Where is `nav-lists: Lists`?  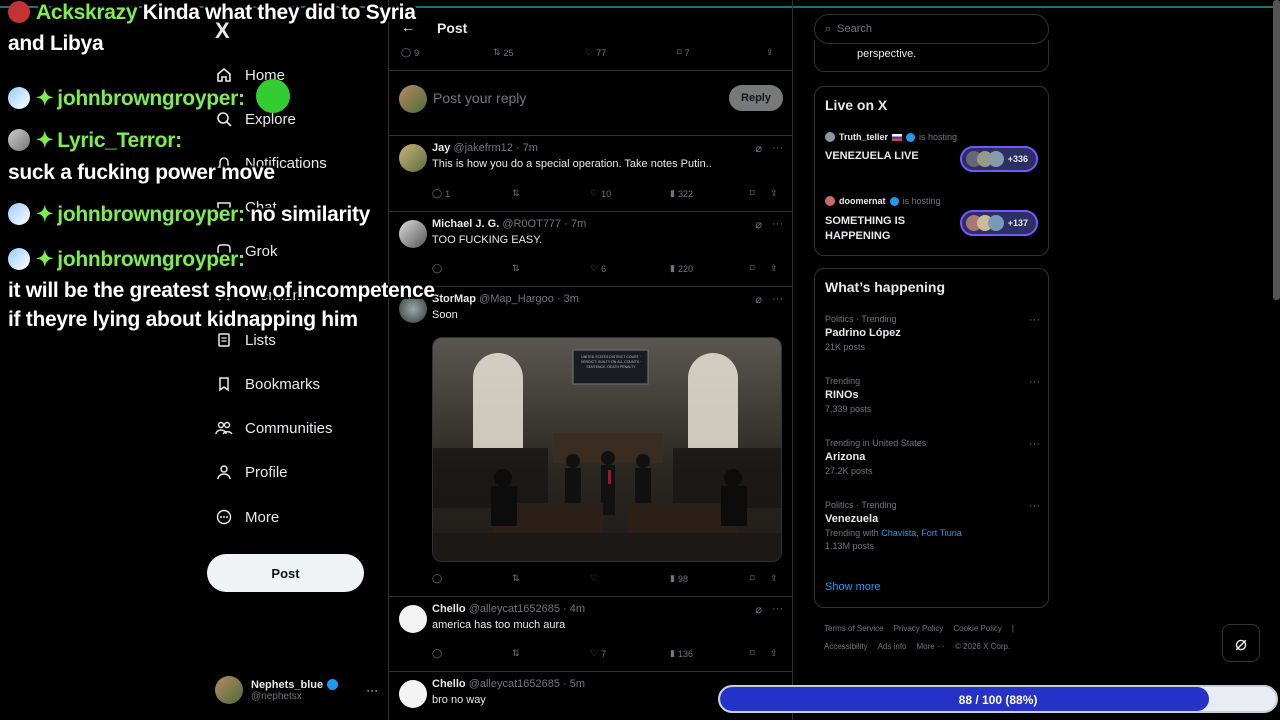
nav-lists: Lists is located at coordinates (245, 340).